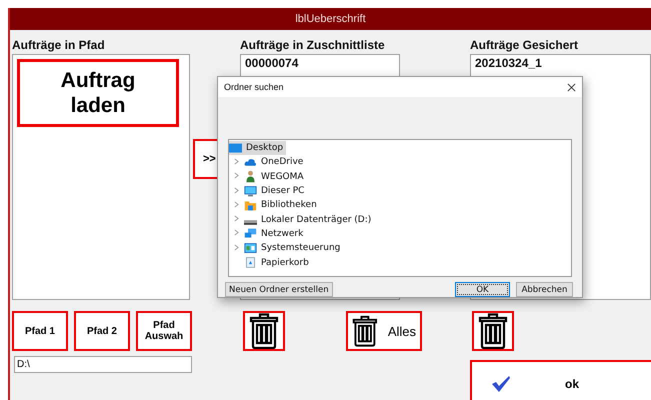 Image resolution: width=651 pixels, height=400 pixels. I want to click on ok-button: ok, so click(560, 380).